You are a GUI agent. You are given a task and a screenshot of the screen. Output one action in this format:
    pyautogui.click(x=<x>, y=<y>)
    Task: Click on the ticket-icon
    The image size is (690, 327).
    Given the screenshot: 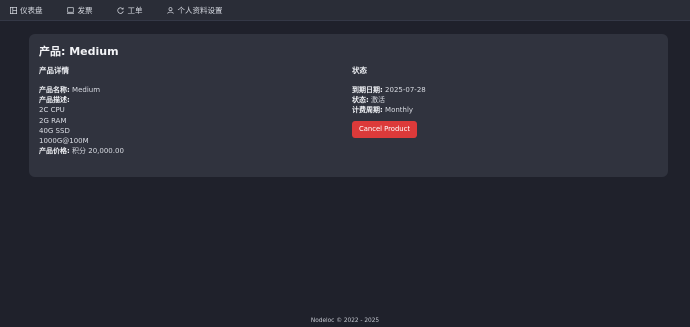 What is the action you would take?
    pyautogui.click(x=121, y=10)
    